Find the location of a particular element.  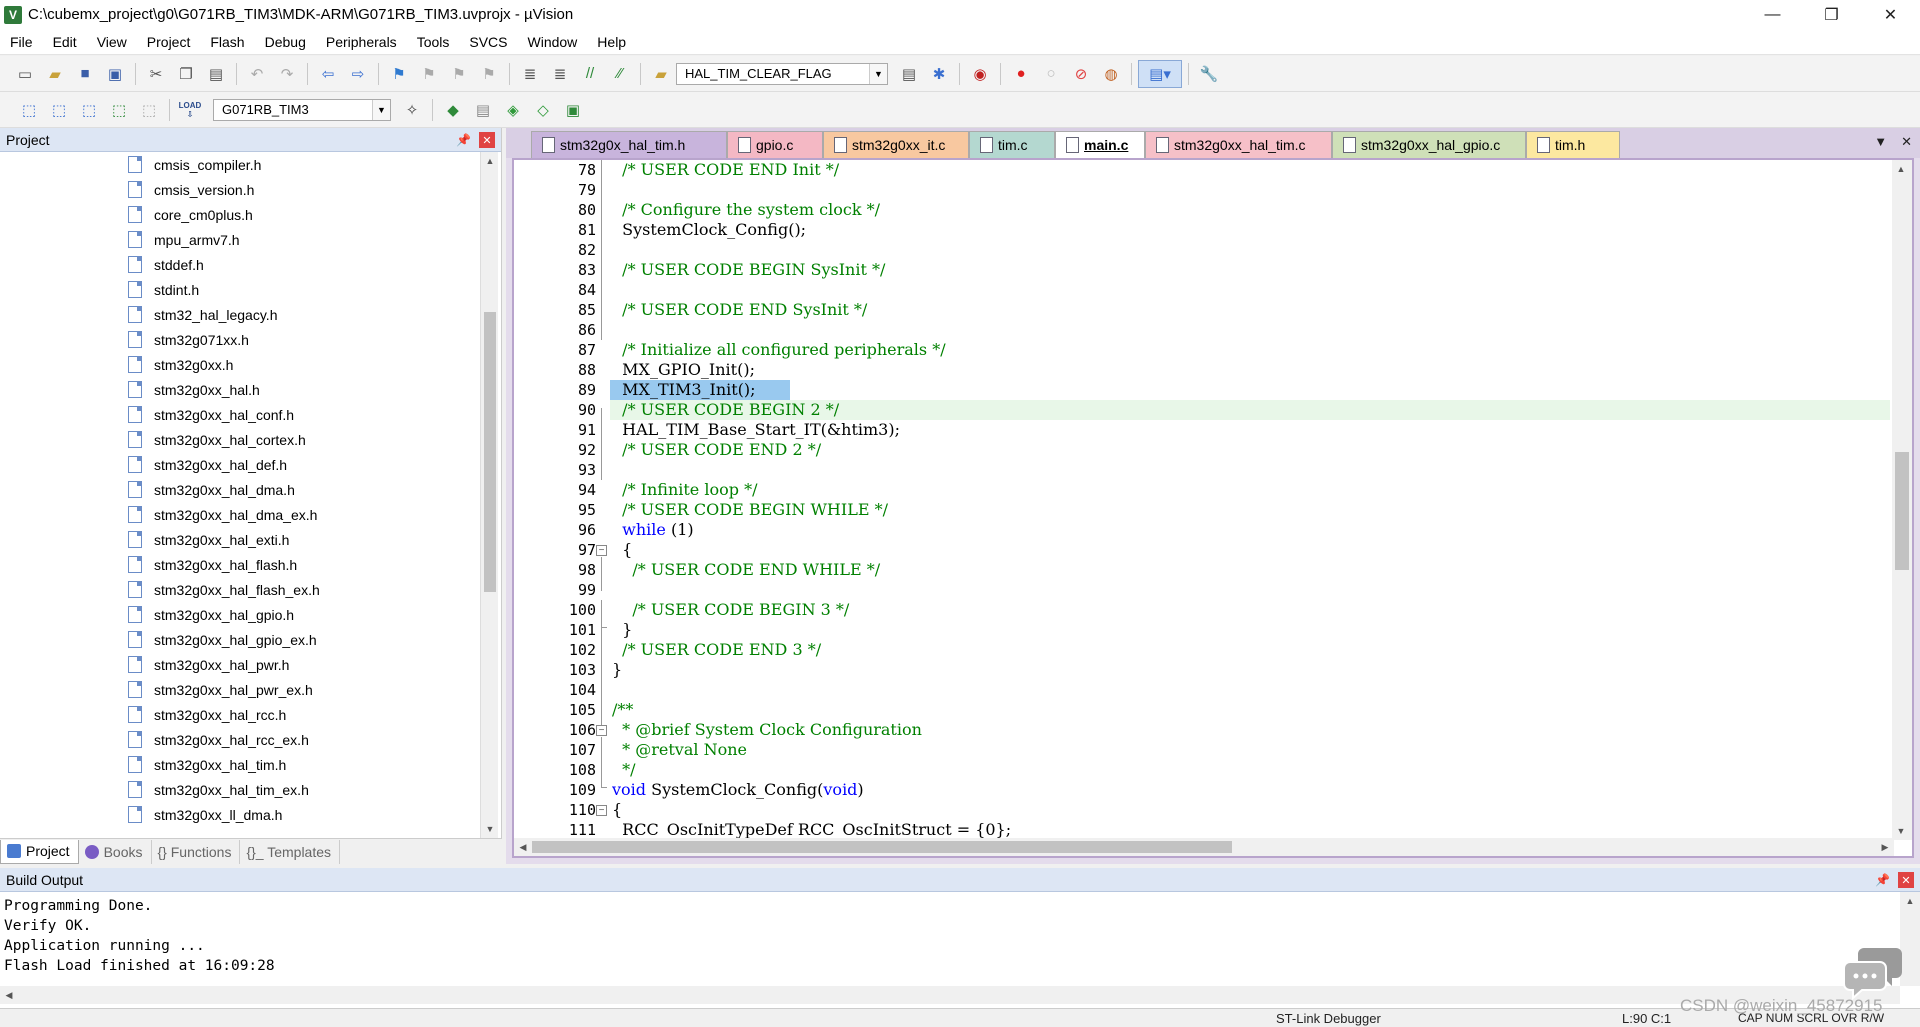

back-icon: ⇦ is located at coordinates (328, 74).